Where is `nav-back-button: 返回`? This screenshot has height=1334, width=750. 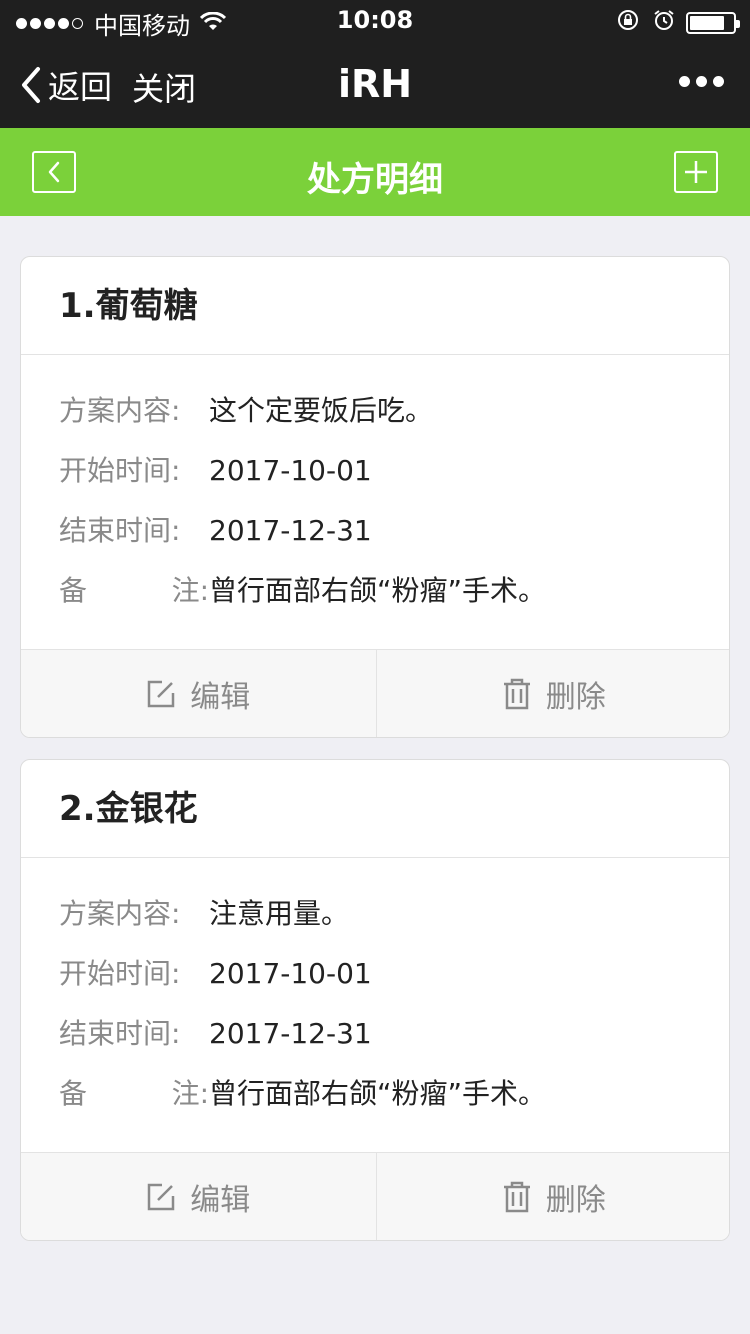 nav-back-button: 返回 is located at coordinates (66, 85).